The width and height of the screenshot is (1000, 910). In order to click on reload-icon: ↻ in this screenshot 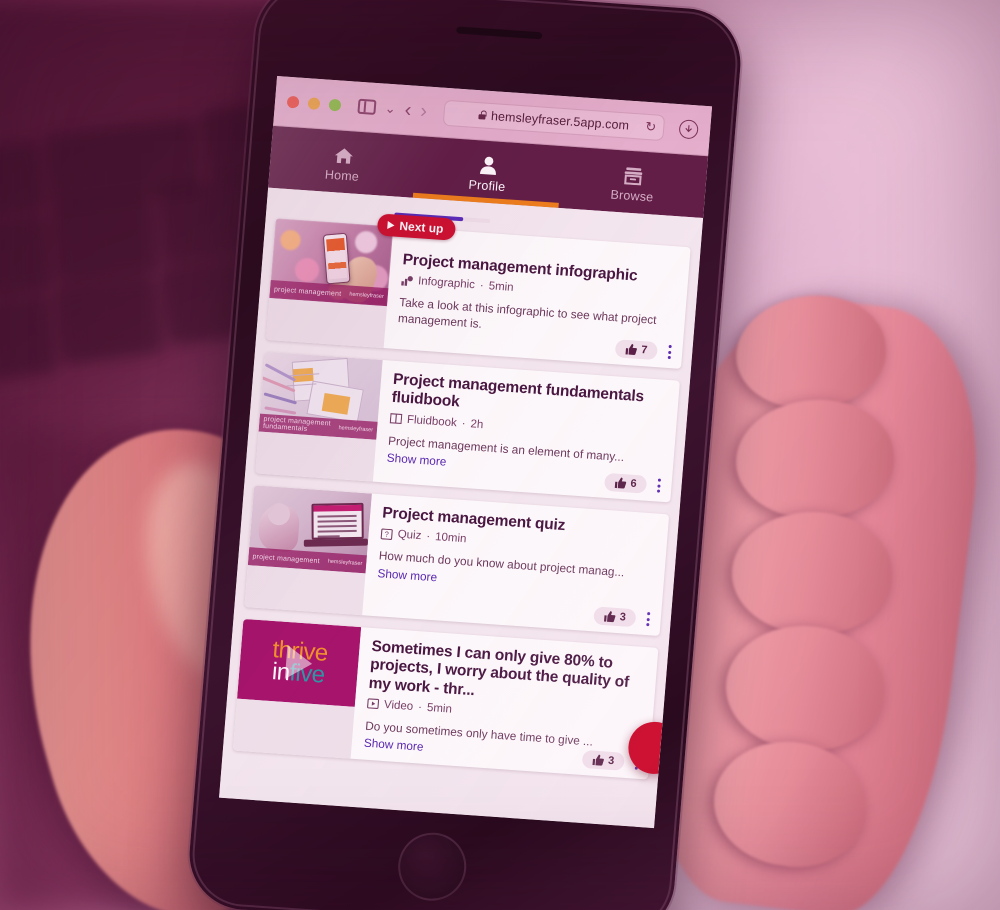, I will do `click(651, 126)`.